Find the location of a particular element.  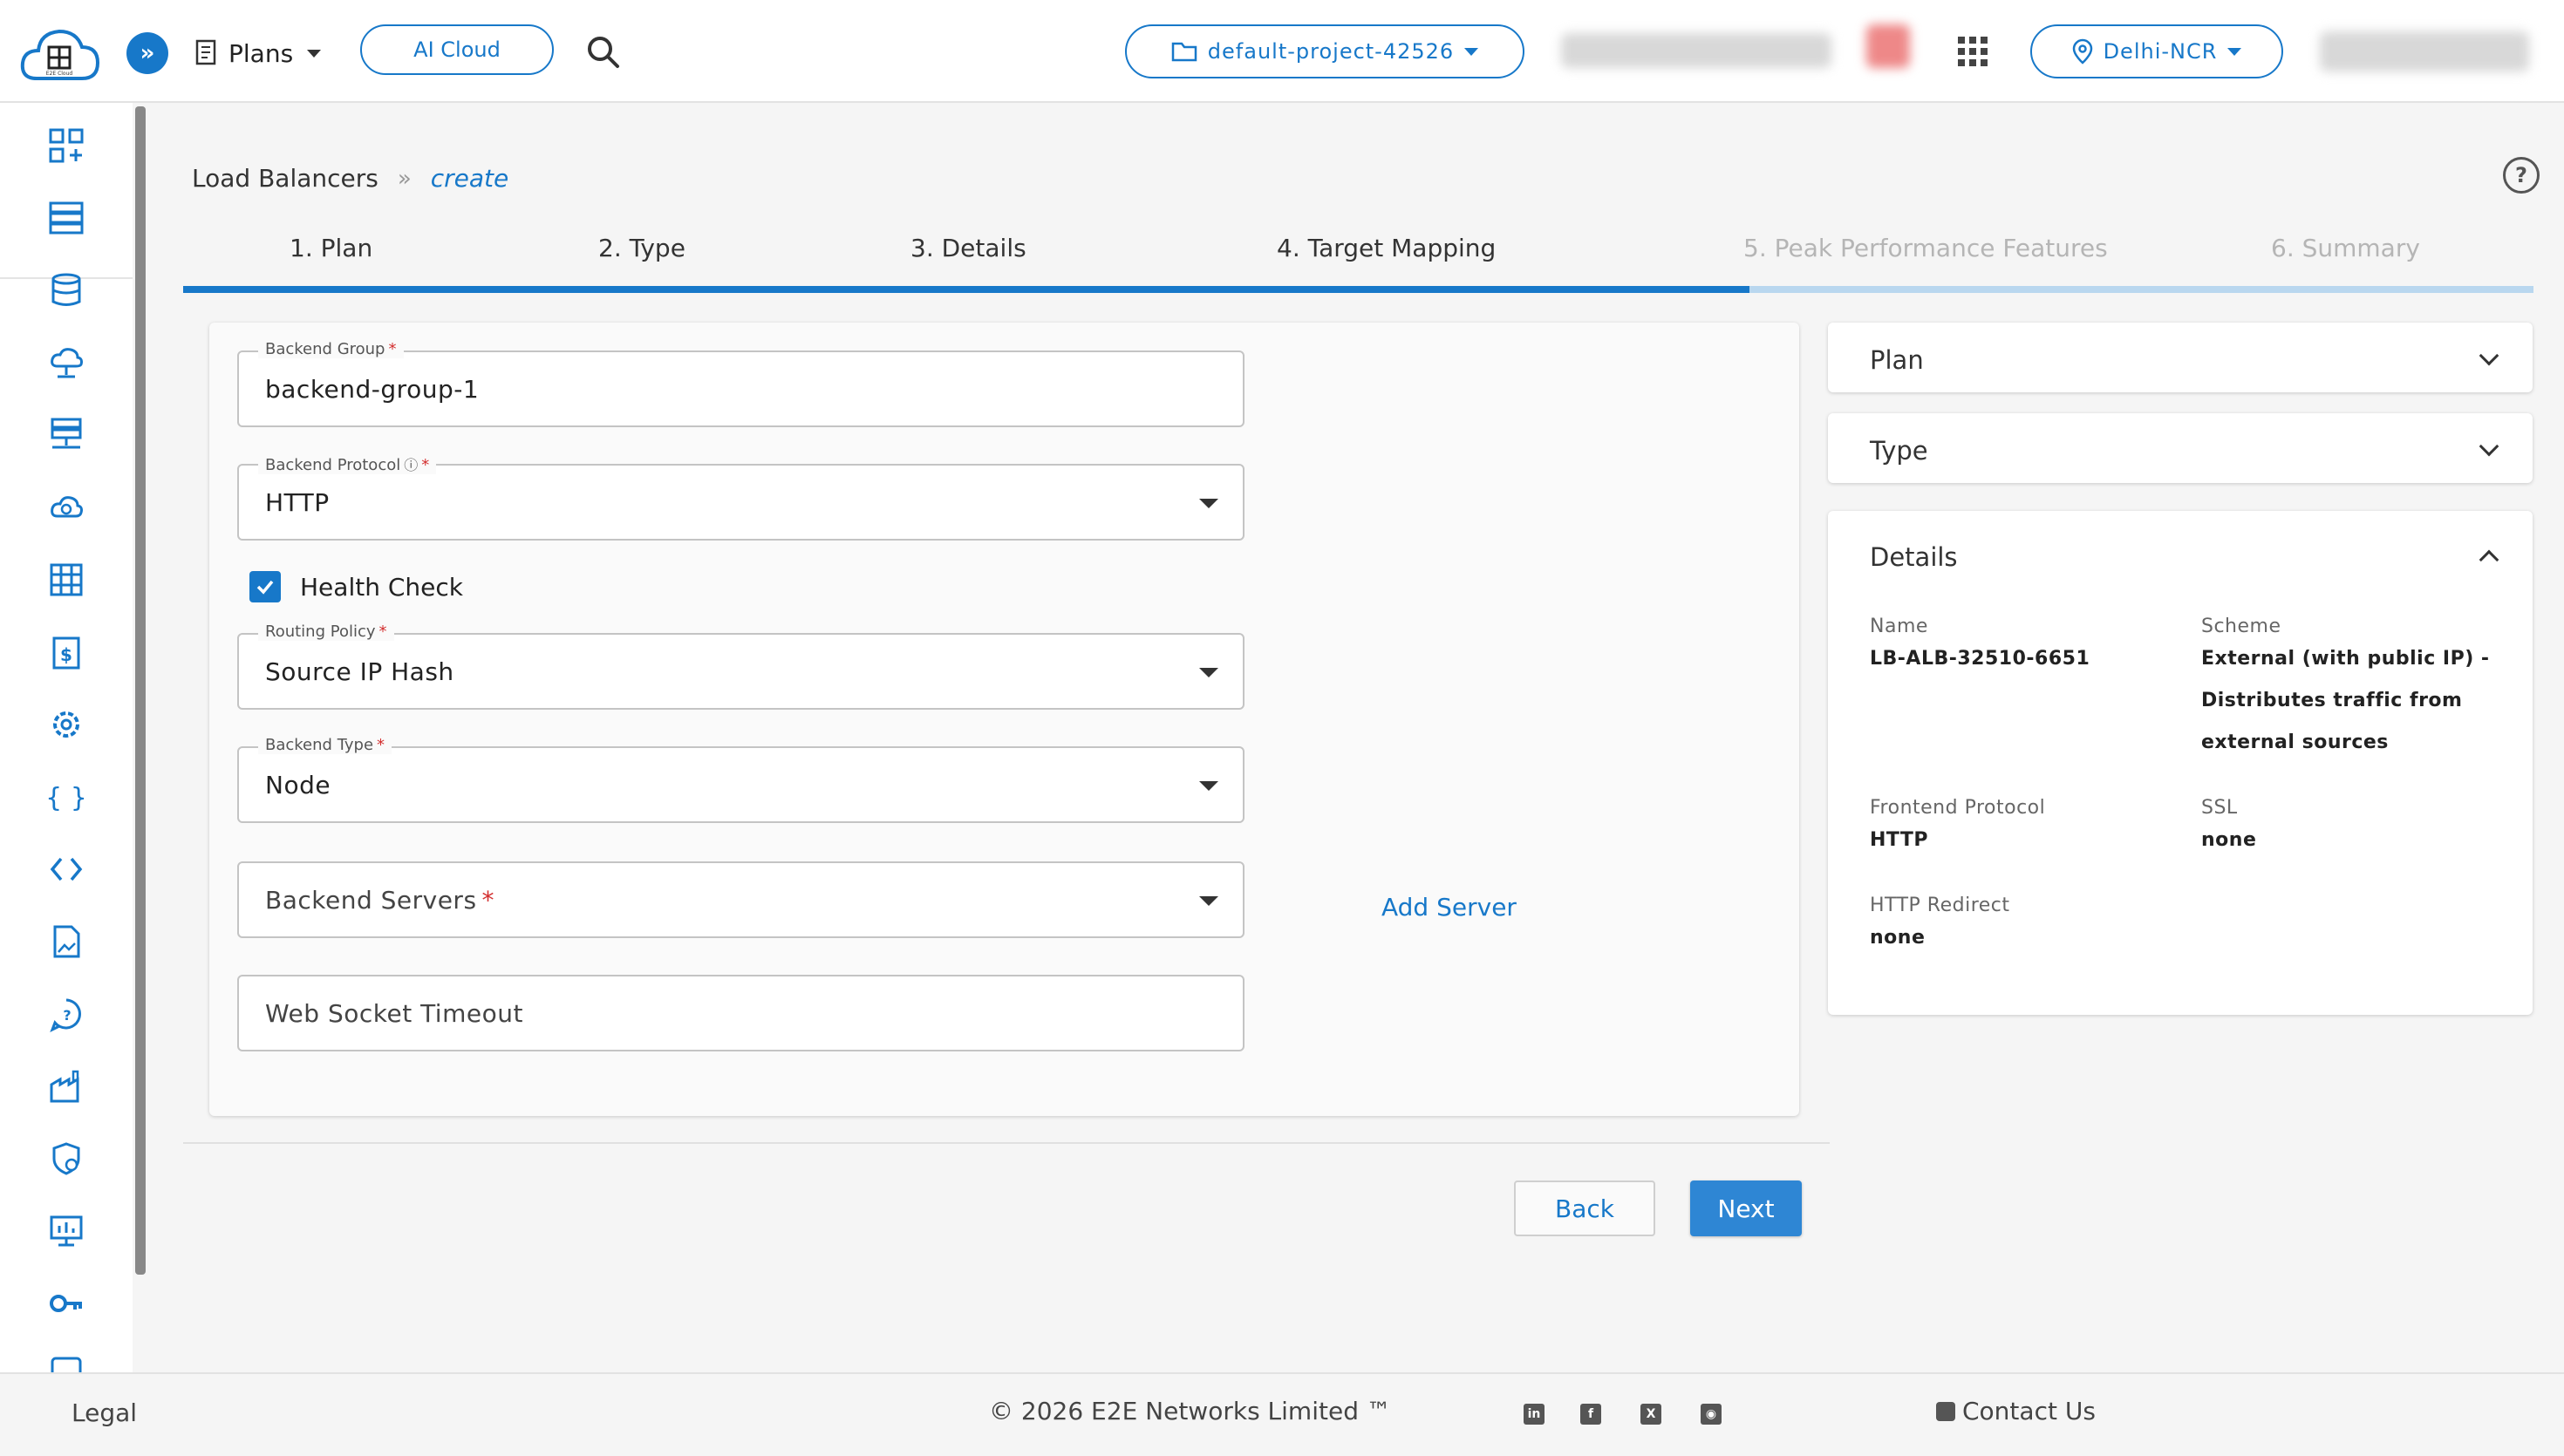

type-summary-panel: Type is located at coordinates (2180, 448).